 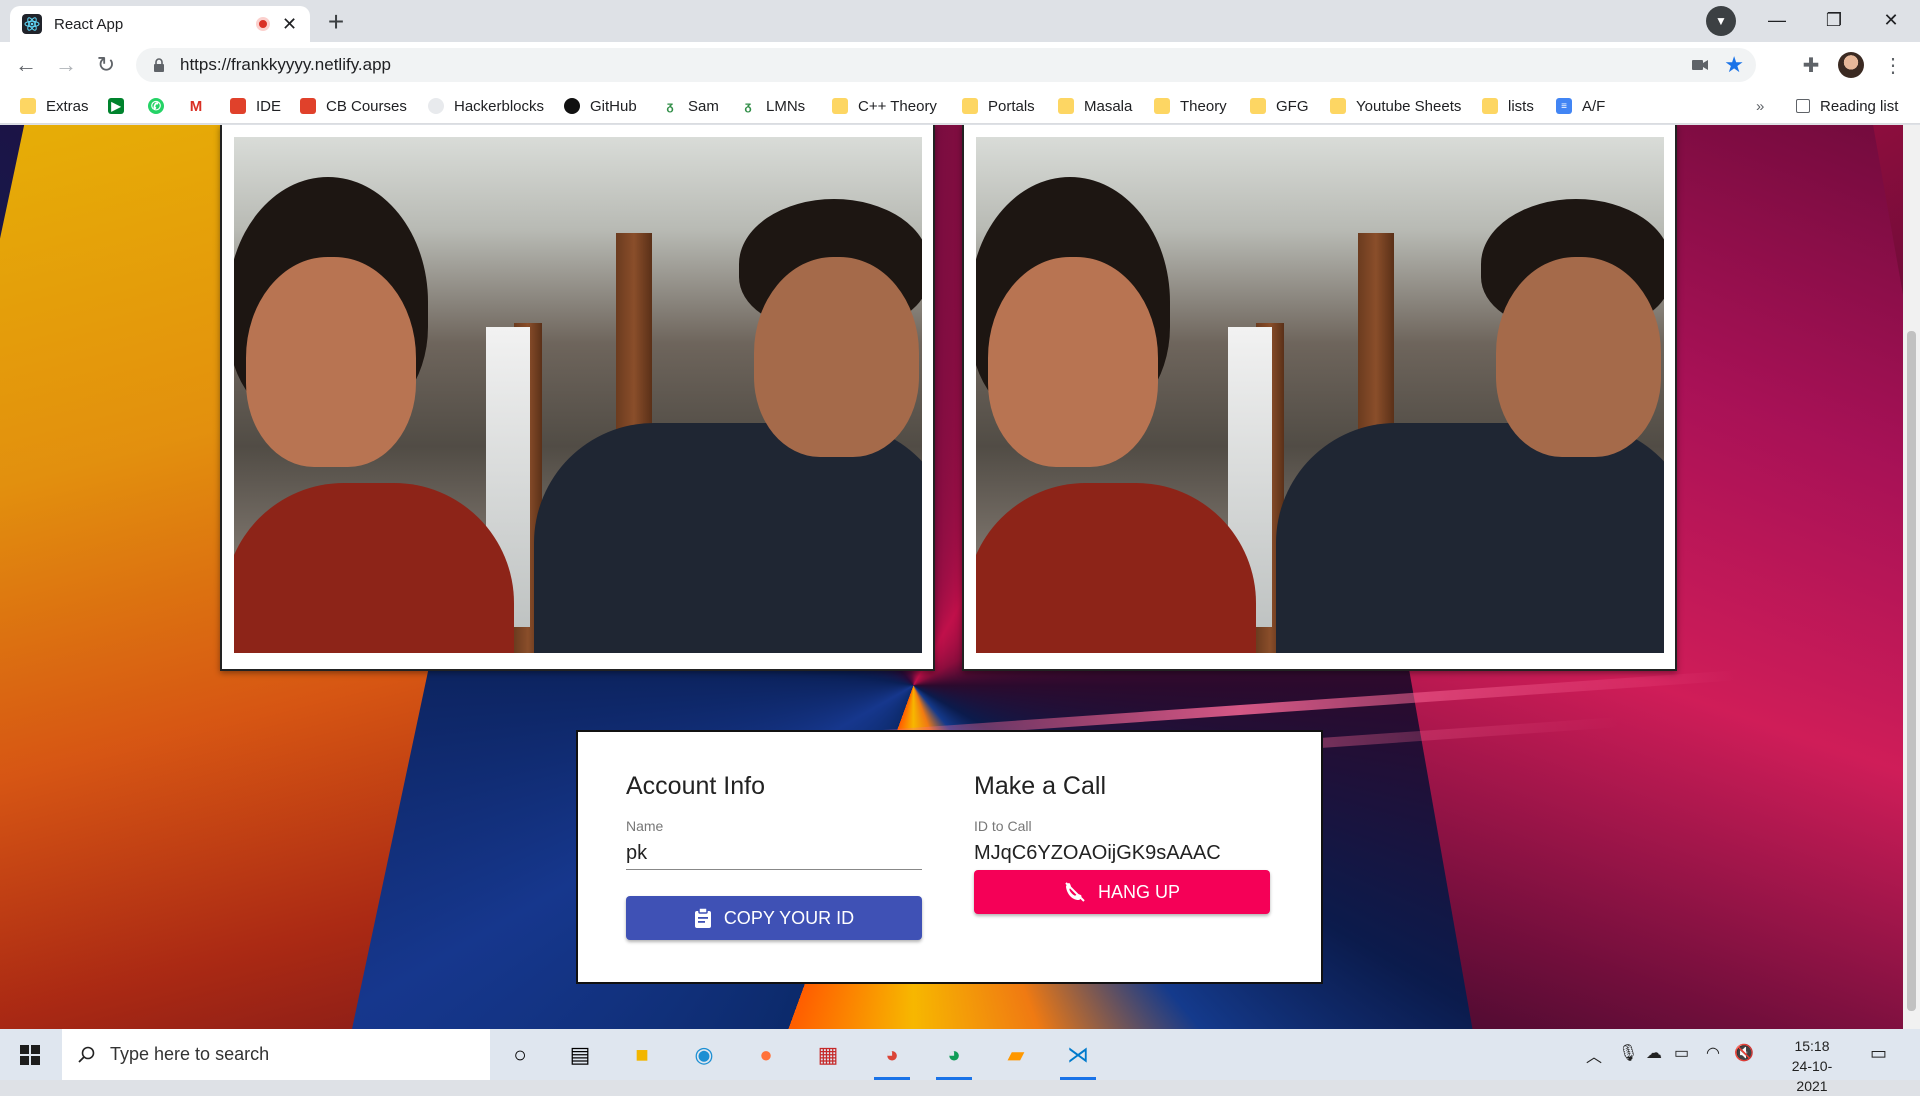 What do you see at coordinates (269, 106) in the screenshot?
I see `bookmark-label: IDE` at bounding box center [269, 106].